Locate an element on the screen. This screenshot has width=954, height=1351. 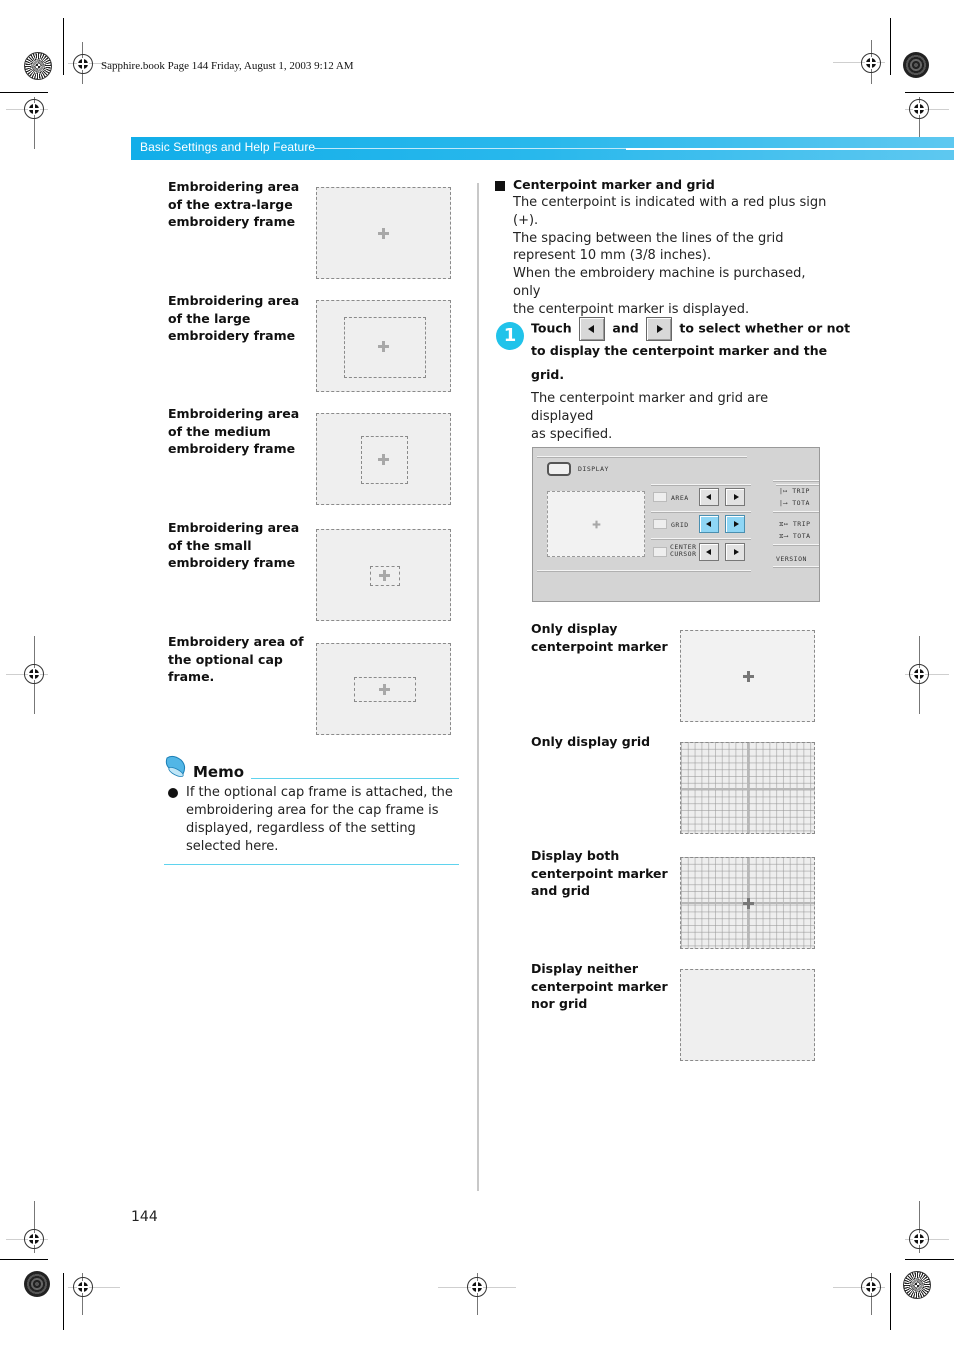
label-line: CURSOR is located at coordinates (683, 554).